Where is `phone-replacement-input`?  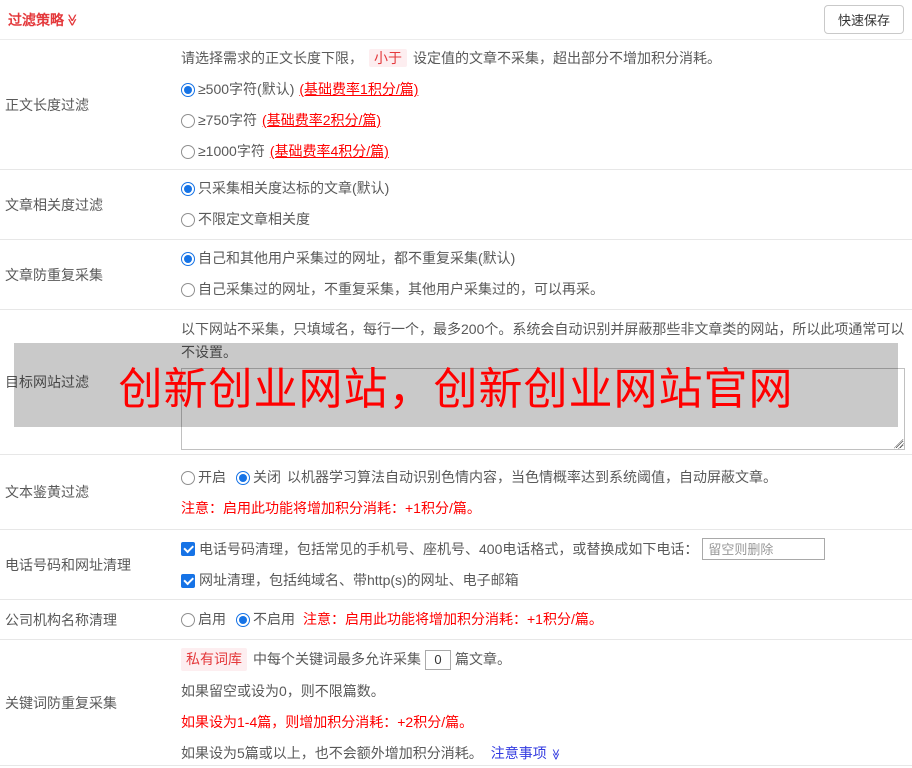 phone-replacement-input is located at coordinates (764, 549).